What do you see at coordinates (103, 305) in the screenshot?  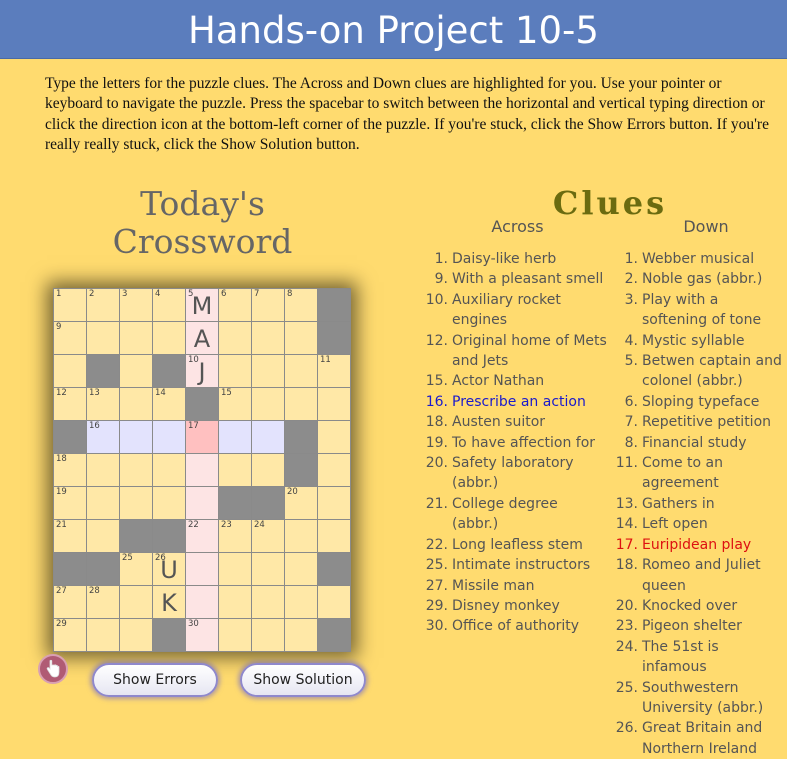 I see `grid-cell: 2` at bounding box center [103, 305].